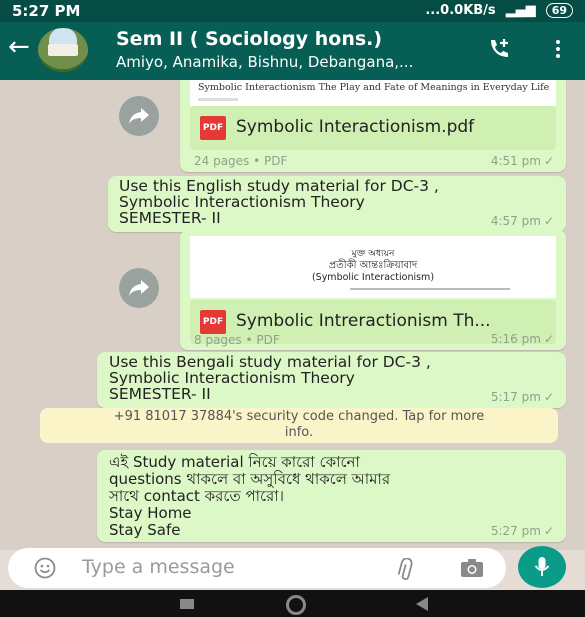 Image resolution: width=585 pixels, height=617 pixels. What do you see at coordinates (522, 339) in the screenshot?
I see `message-time: 5:16 pm ✓` at bounding box center [522, 339].